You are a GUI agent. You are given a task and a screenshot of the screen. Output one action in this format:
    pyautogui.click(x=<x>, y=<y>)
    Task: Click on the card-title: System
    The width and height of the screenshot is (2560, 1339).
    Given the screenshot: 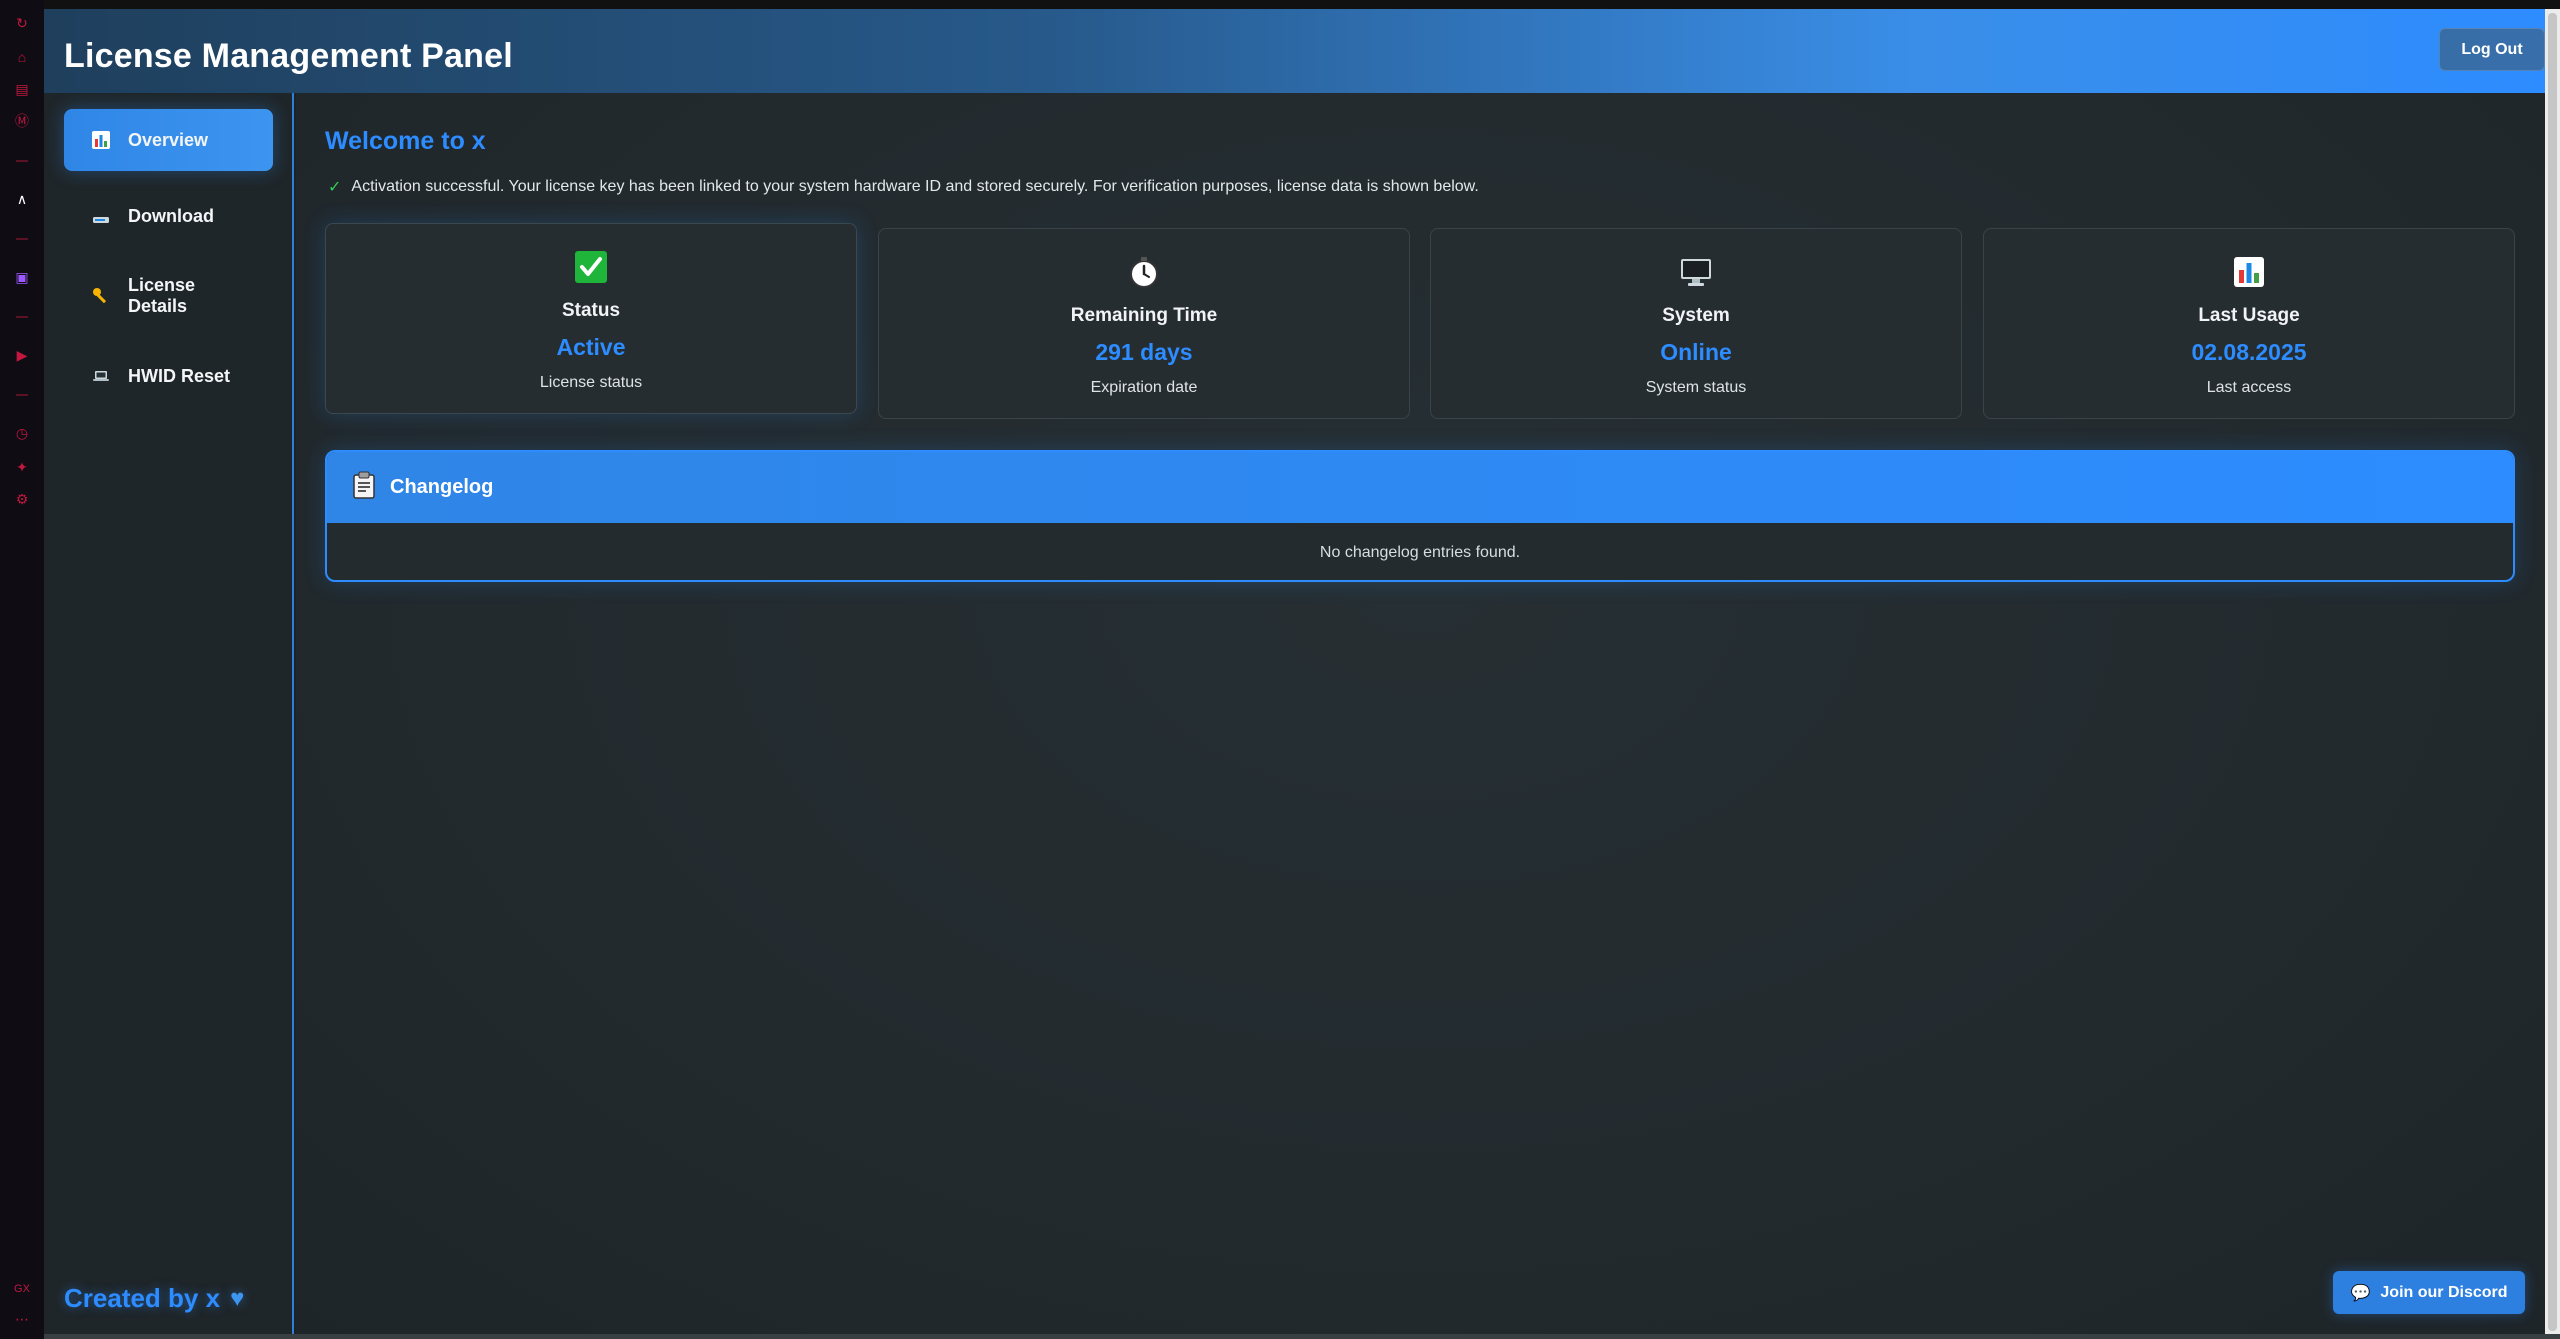 What is the action you would take?
    pyautogui.click(x=1696, y=315)
    